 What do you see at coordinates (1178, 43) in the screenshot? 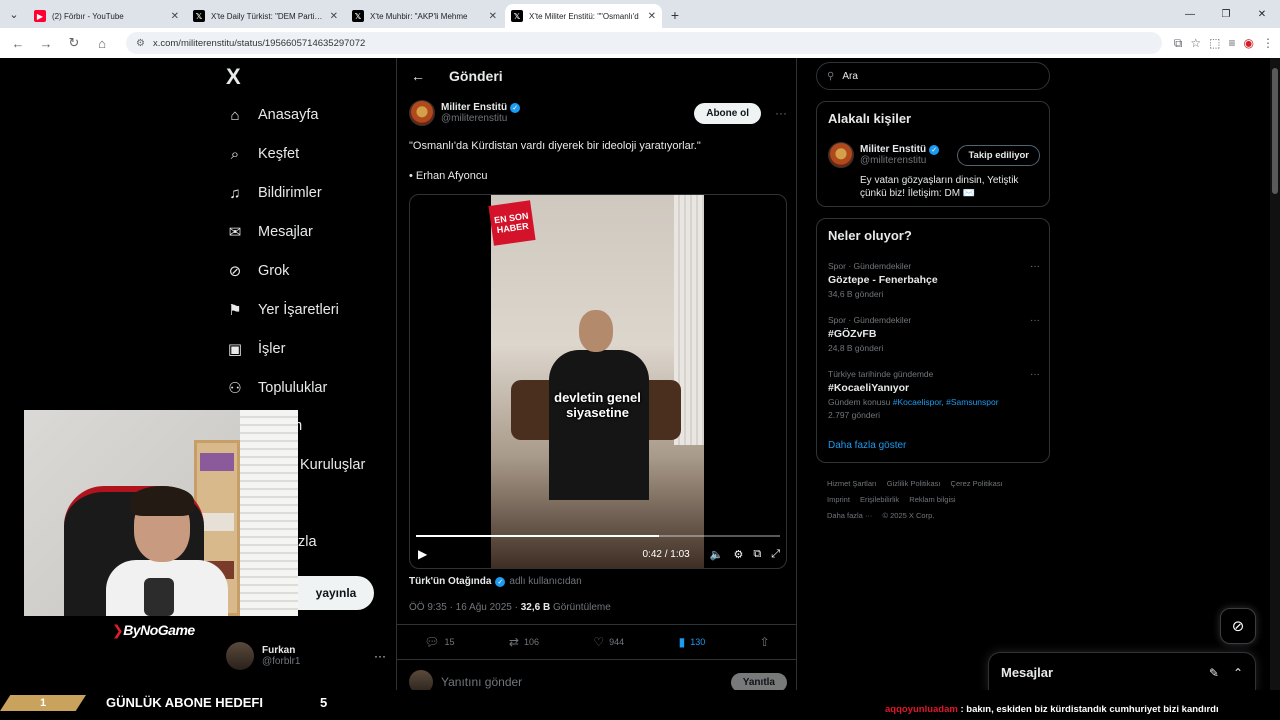
I see `install-app-icon: ⧉` at bounding box center [1178, 43].